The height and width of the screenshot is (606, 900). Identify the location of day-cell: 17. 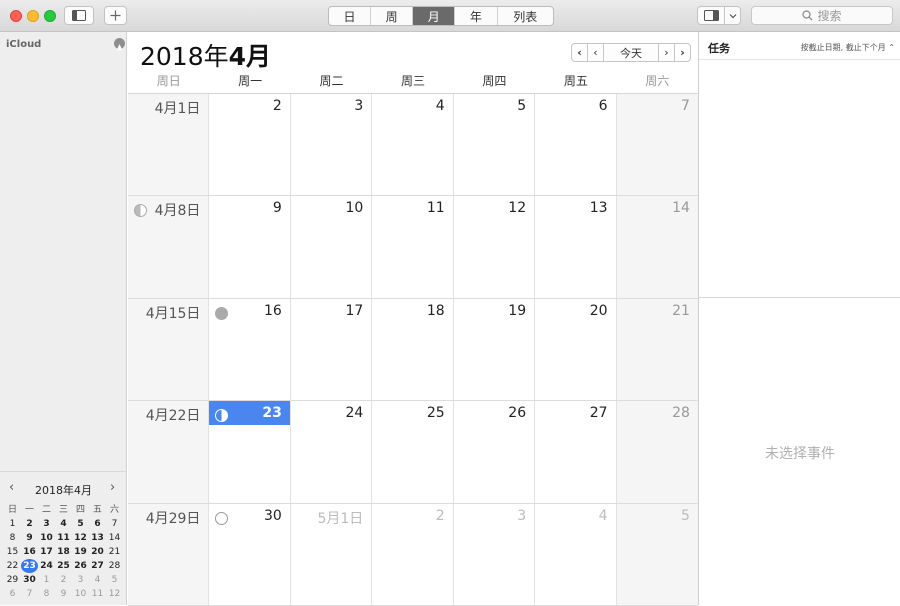
(332, 349).